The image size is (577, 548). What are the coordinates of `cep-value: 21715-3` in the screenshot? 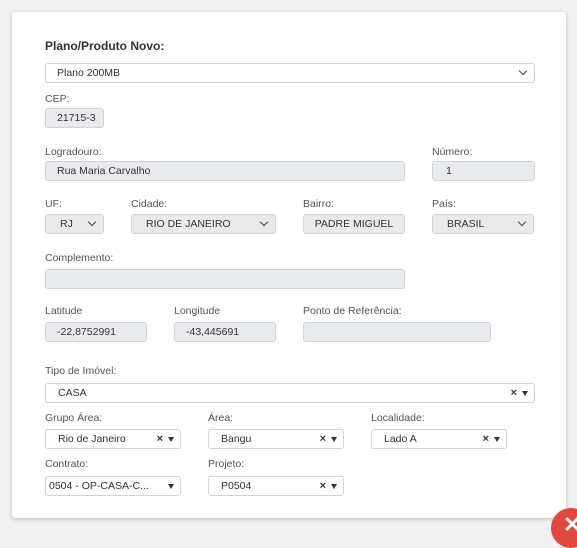 It's located at (76, 118).